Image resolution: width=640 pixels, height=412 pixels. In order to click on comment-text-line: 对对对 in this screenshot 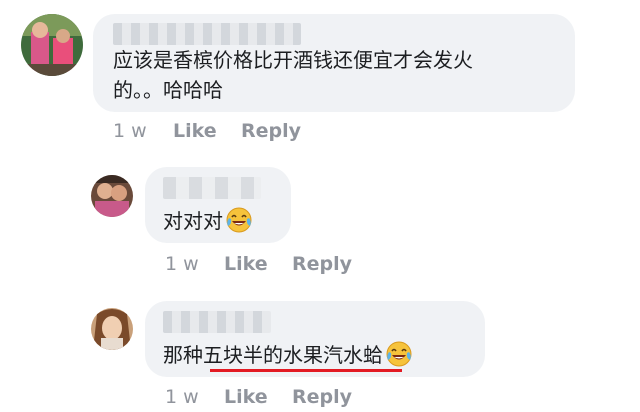, I will do `click(193, 221)`.